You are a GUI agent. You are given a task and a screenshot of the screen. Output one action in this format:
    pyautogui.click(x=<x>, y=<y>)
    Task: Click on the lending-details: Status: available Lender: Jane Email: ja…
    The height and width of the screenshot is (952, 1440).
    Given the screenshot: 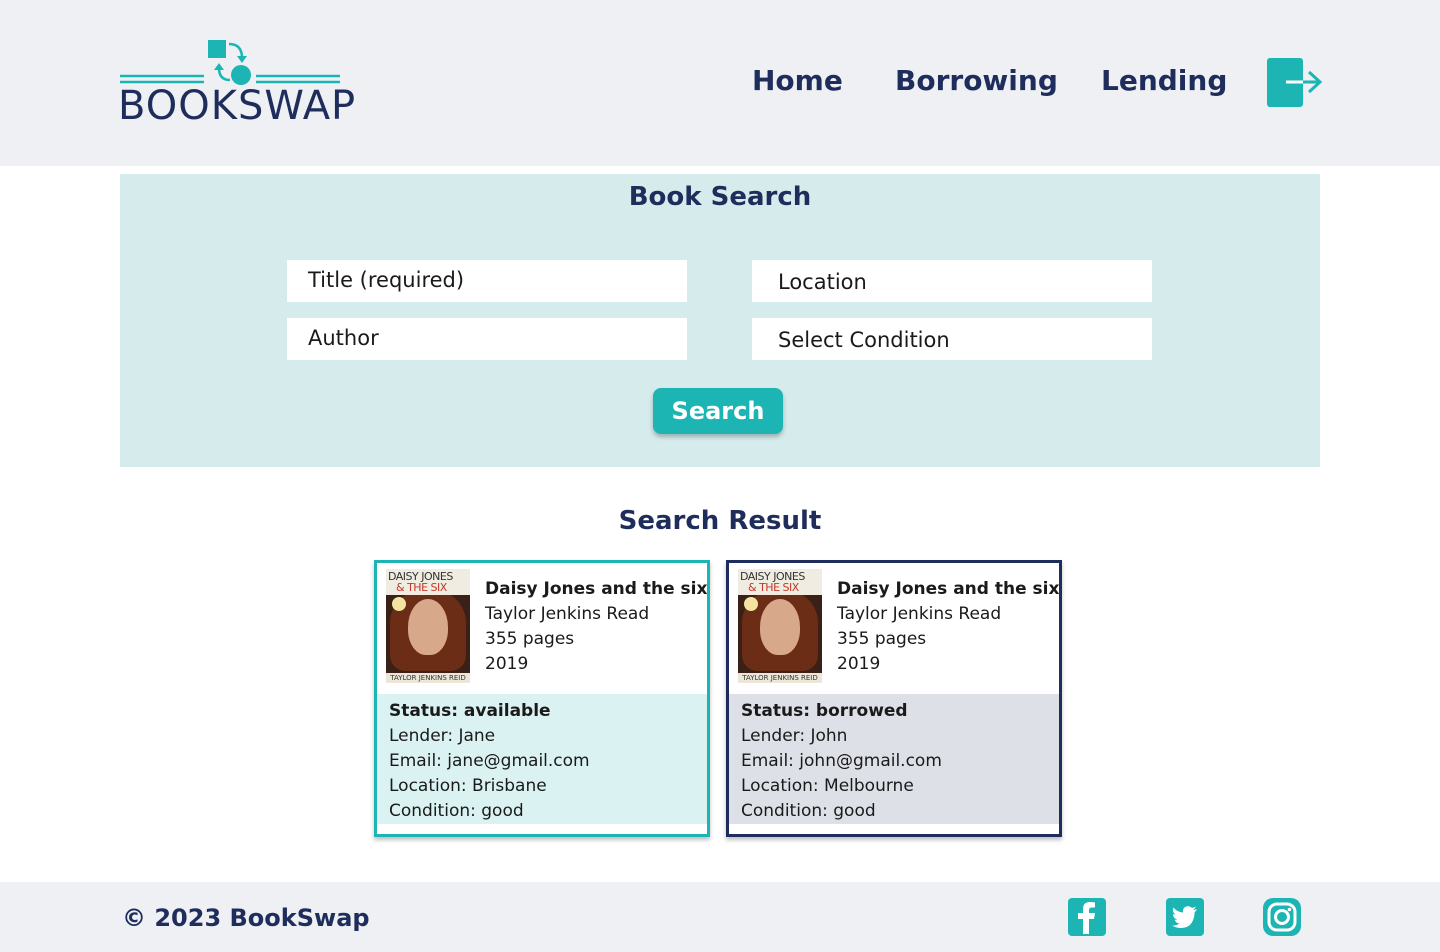 What is the action you would take?
    pyautogui.click(x=542, y=759)
    